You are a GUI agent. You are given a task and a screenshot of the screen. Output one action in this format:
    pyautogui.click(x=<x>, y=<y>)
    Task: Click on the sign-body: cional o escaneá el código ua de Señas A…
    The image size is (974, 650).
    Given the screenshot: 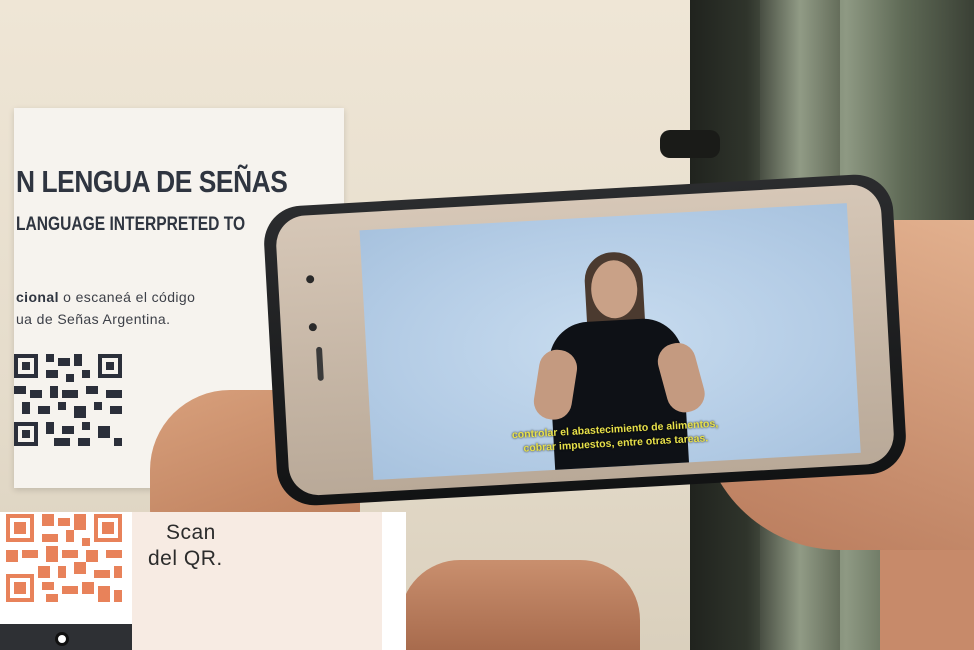 What is the action you would take?
    pyautogui.click(x=105, y=308)
    